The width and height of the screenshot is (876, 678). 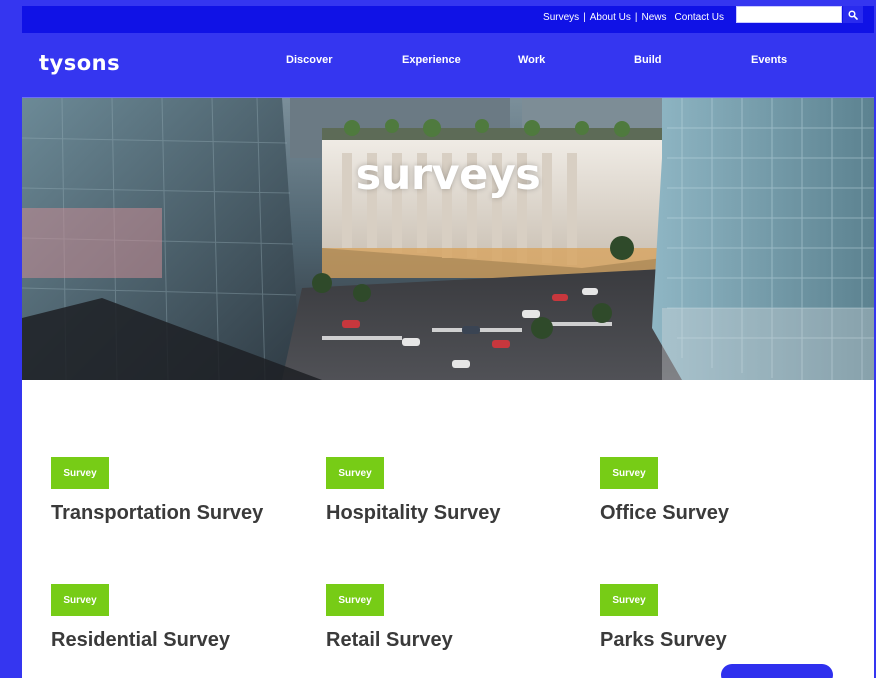 What do you see at coordinates (413, 513) in the screenshot?
I see `survey-title: Hospitality Survey` at bounding box center [413, 513].